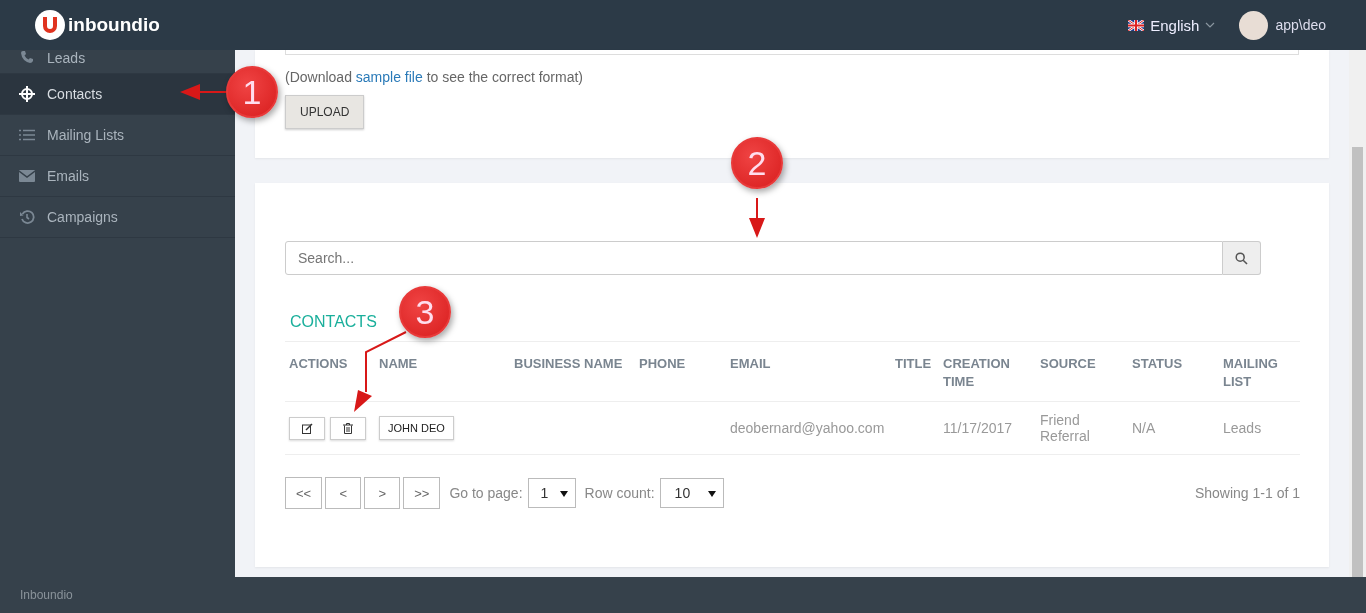 The image size is (1366, 613). Describe the element at coordinates (382, 493) in the screenshot. I see `page-nav-button: >` at that location.